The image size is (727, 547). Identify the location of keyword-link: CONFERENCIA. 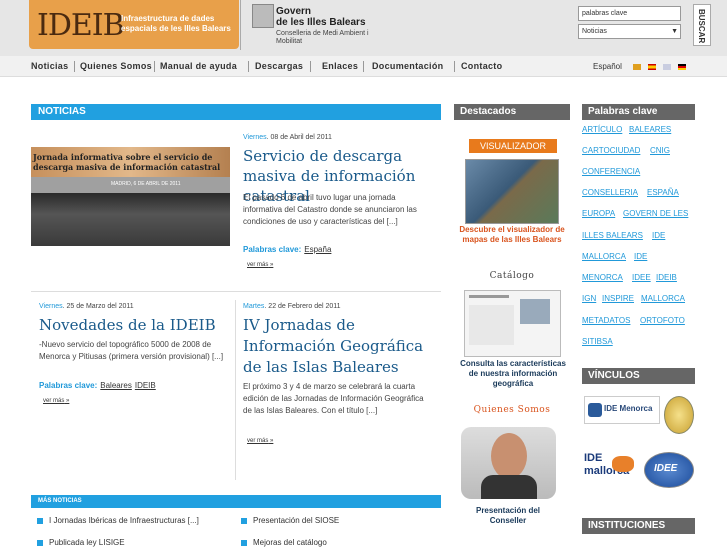
(611, 171).